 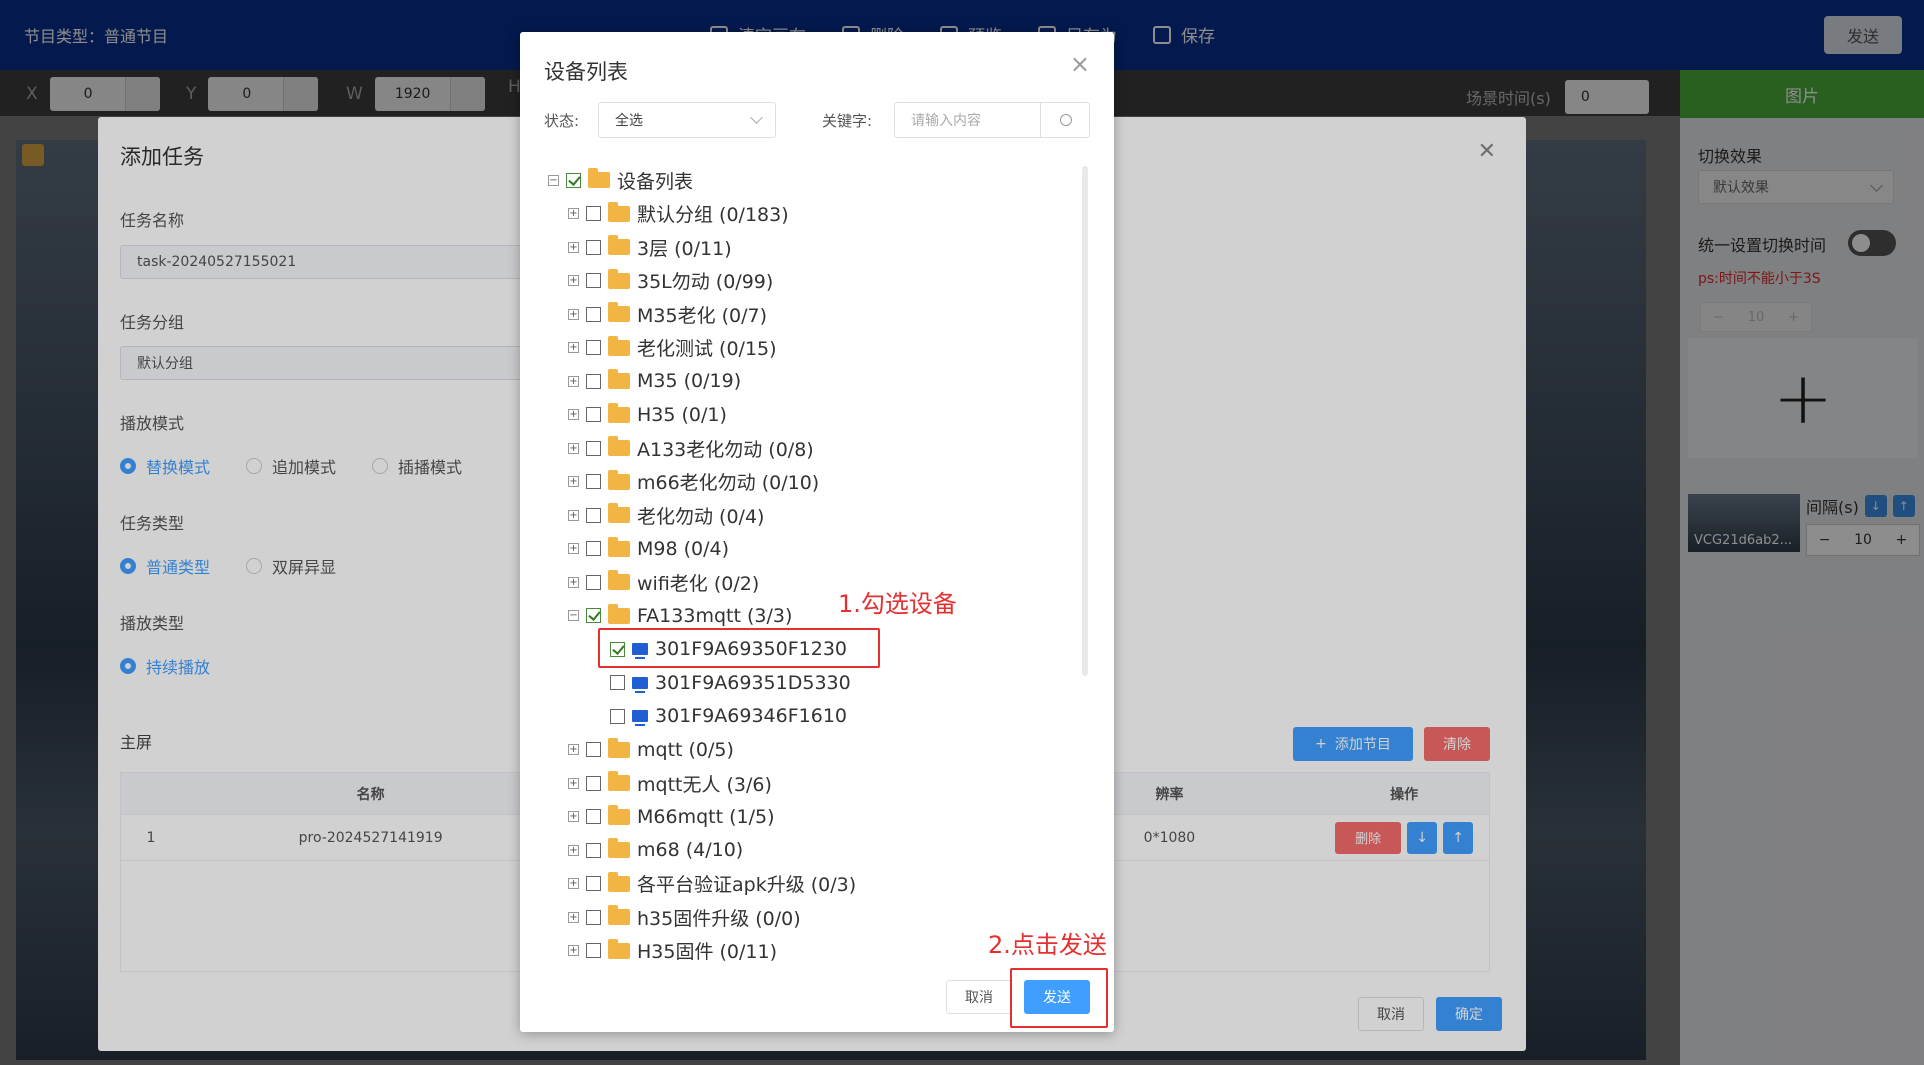 I want to click on tree-node-label: 各平台验证apk升级 (0/3), so click(x=747, y=885).